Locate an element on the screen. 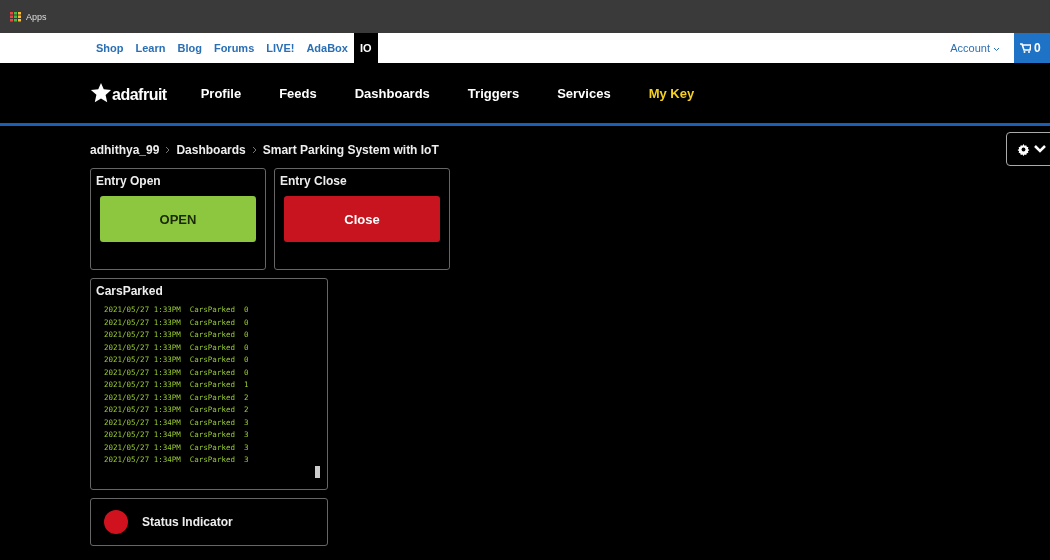 The width and height of the screenshot is (1050, 560). scrollbar-thumb is located at coordinates (317, 472).